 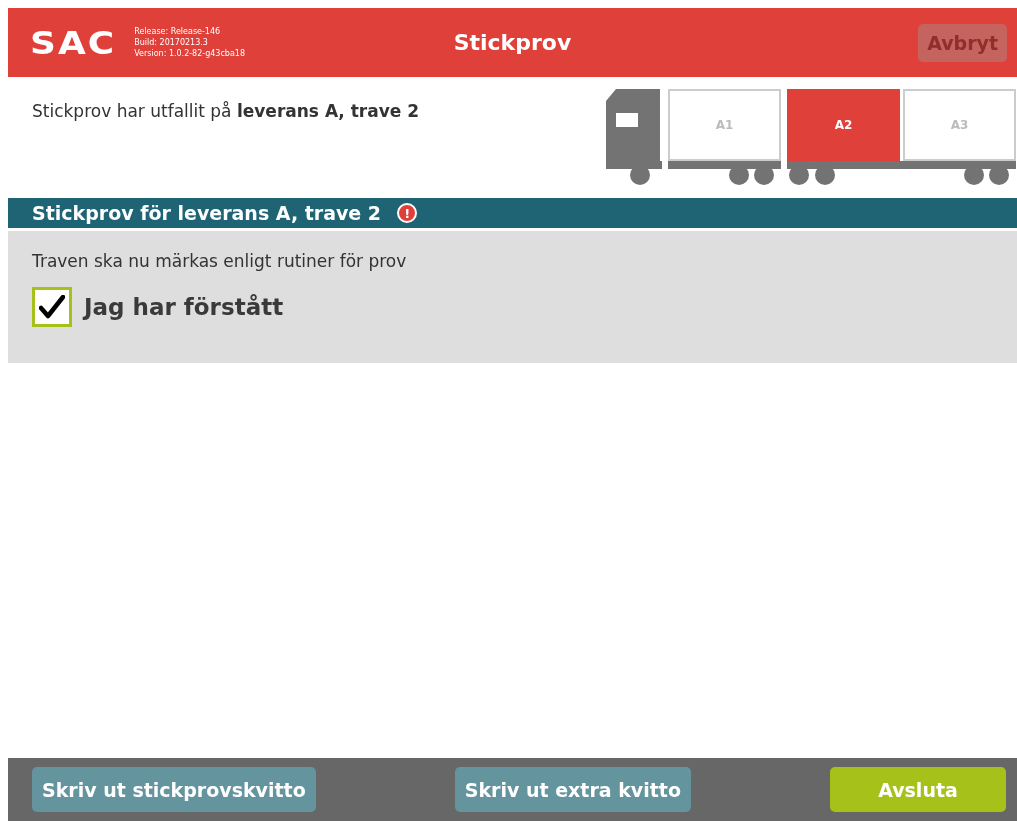 I want to click on alert-icon: !, so click(x=407, y=213).